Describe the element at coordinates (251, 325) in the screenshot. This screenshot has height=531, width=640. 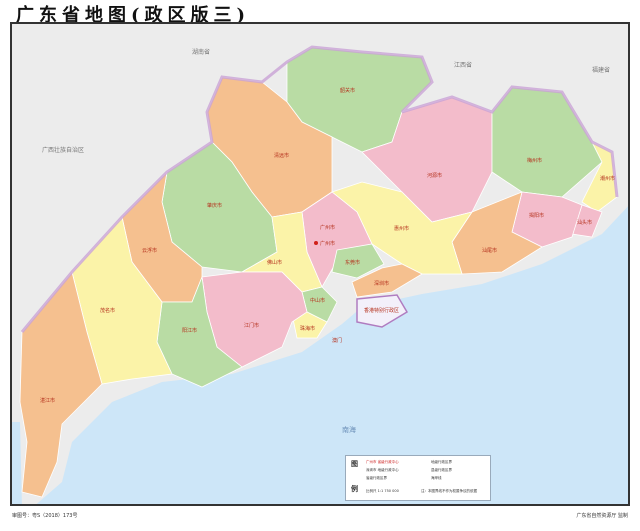
I see `city-label: 江门市` at that location.